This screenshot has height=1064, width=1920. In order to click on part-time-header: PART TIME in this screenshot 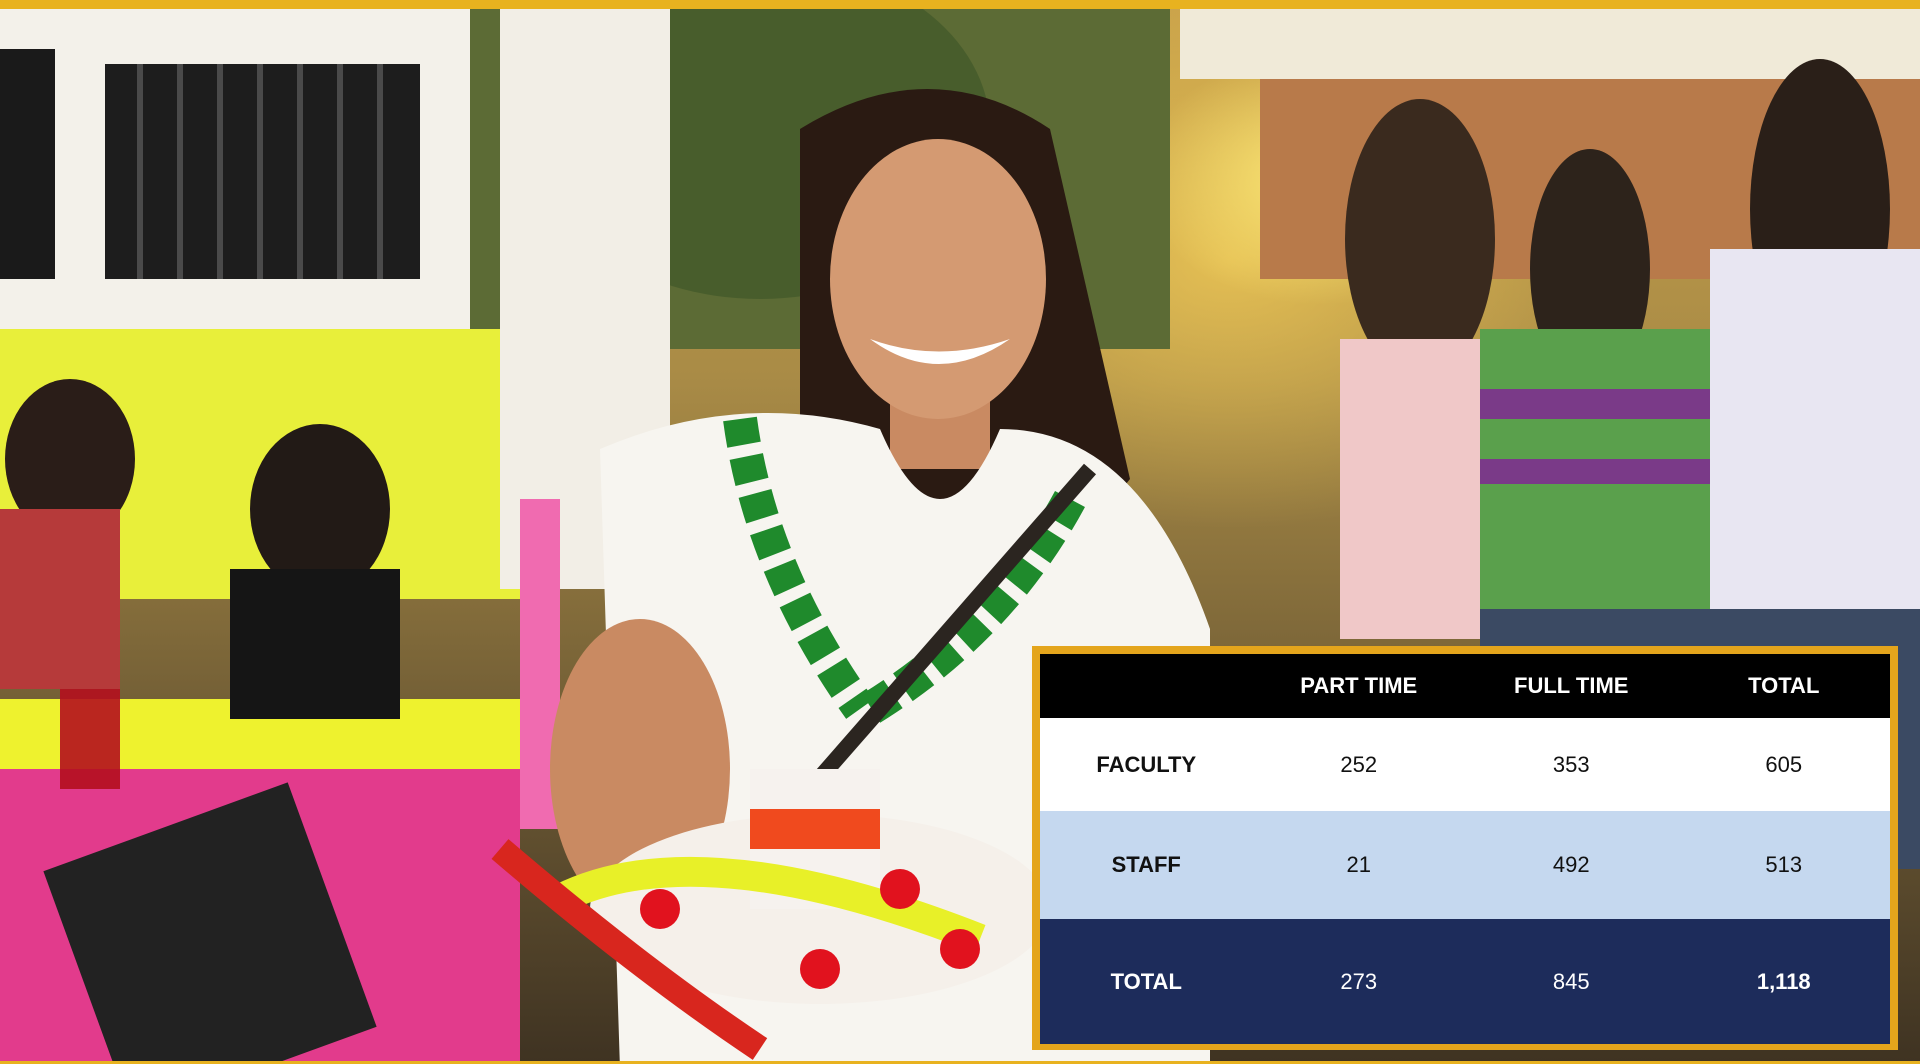, I will do `click(1359, 685)`.